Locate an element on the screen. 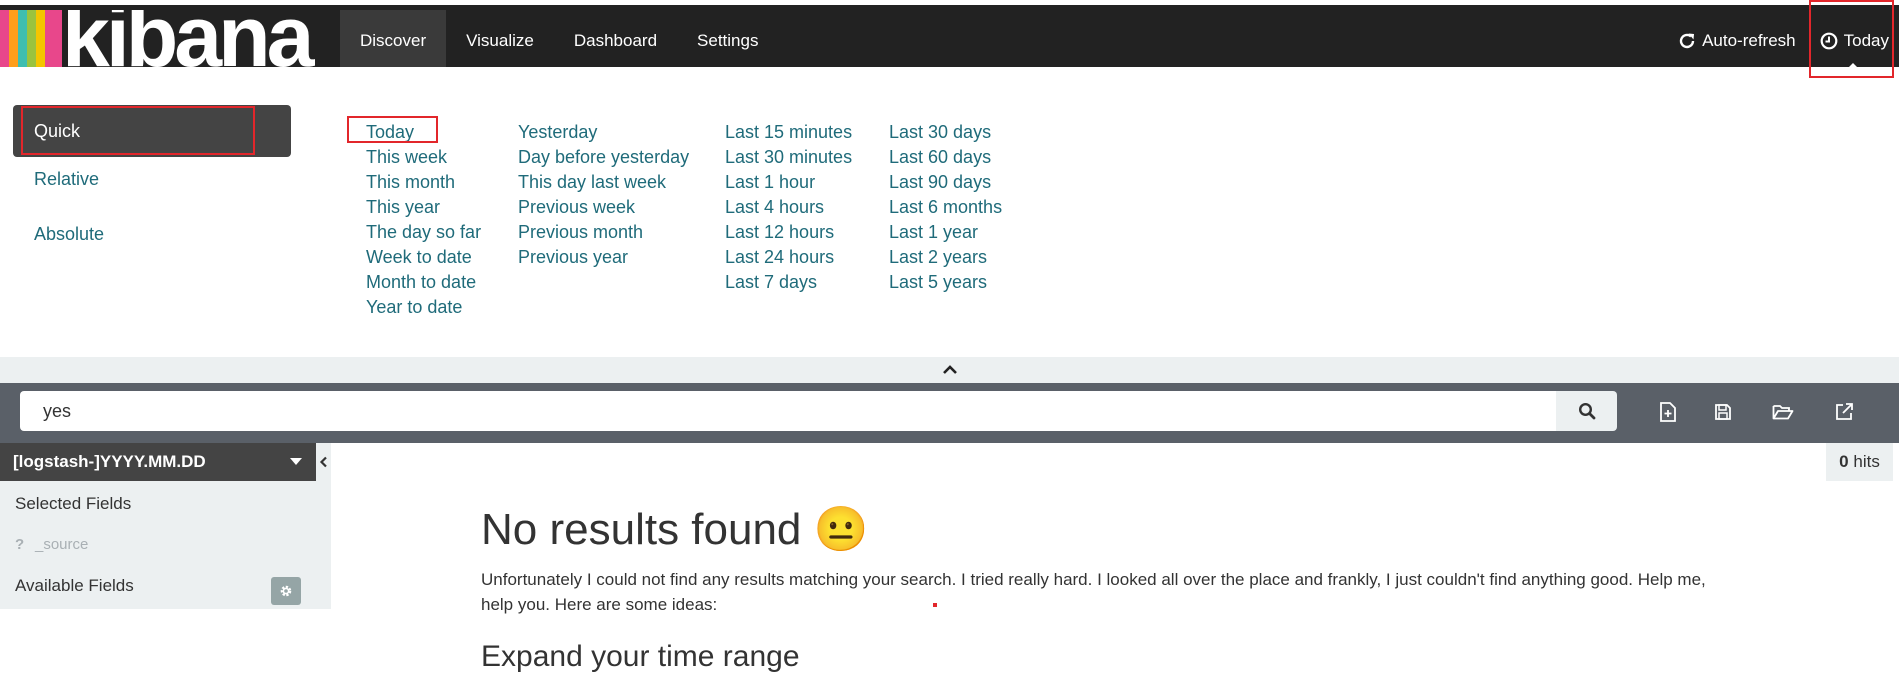  field-source: ? _source is located at coordinates (51, 544).